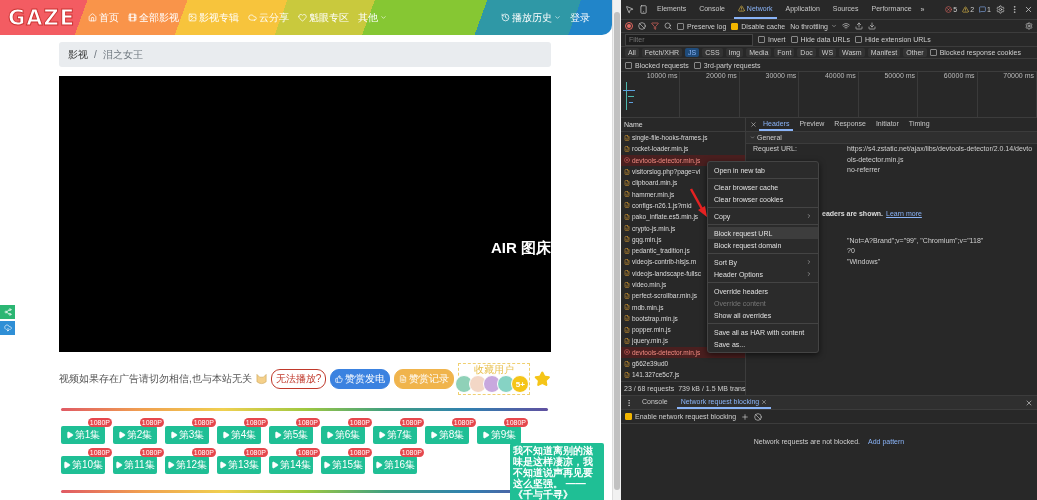 This screenshot has width=1037, height=500. I want to click on add-icon, so click(745, 416).